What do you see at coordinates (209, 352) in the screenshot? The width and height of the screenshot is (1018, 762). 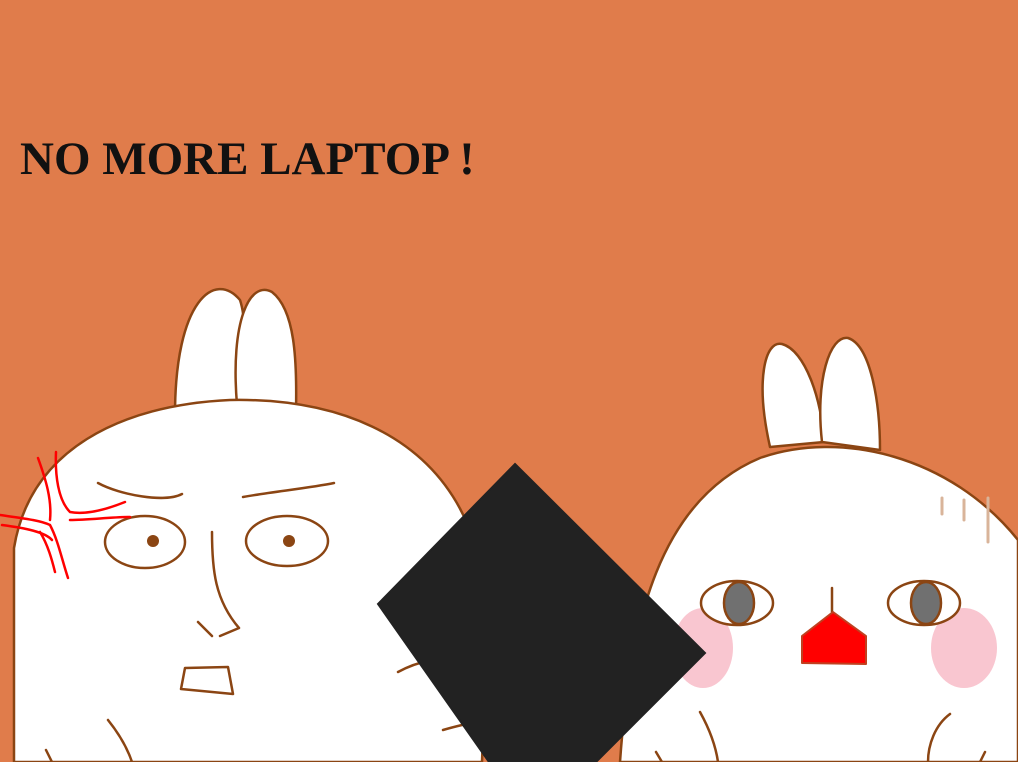 I see `angry-bunny-left-ear` at bounding box center [209, 352].